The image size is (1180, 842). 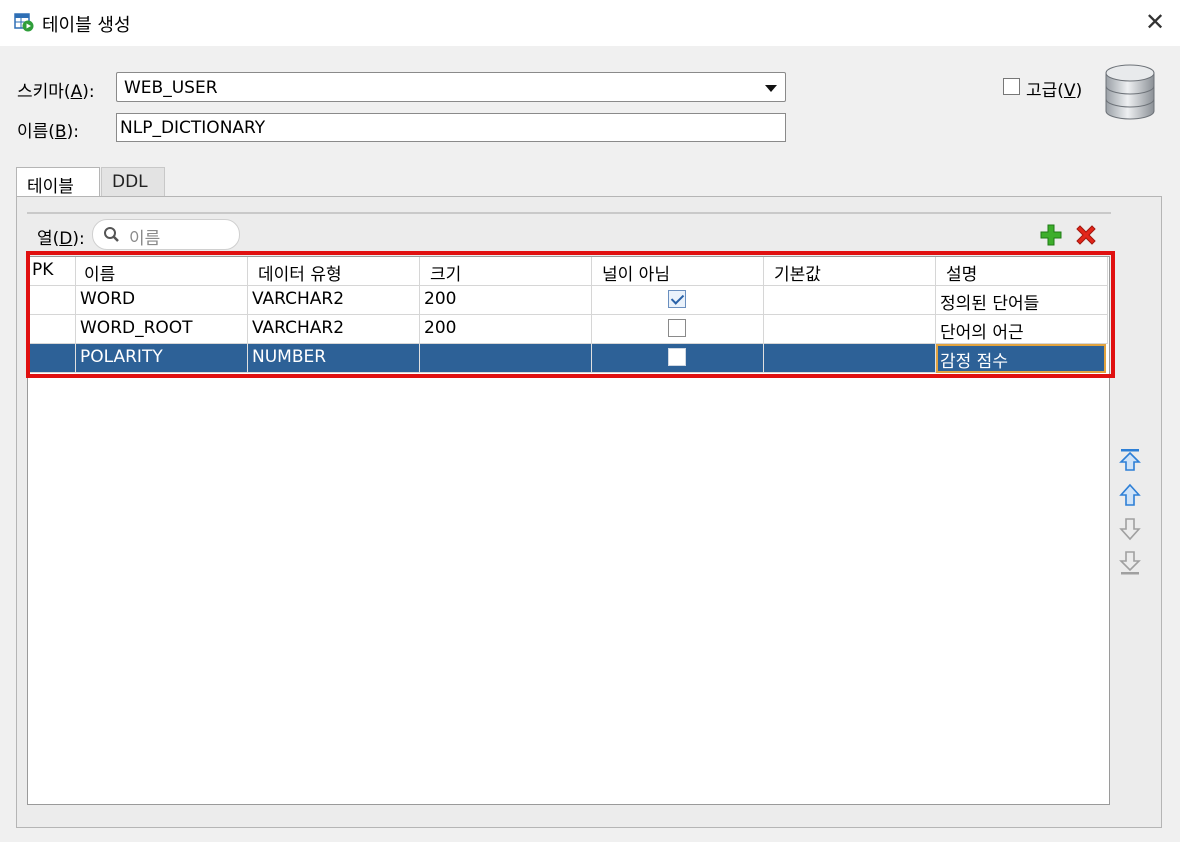 I want to click on name-label-text: 이름(, so click(x=36, y=132).